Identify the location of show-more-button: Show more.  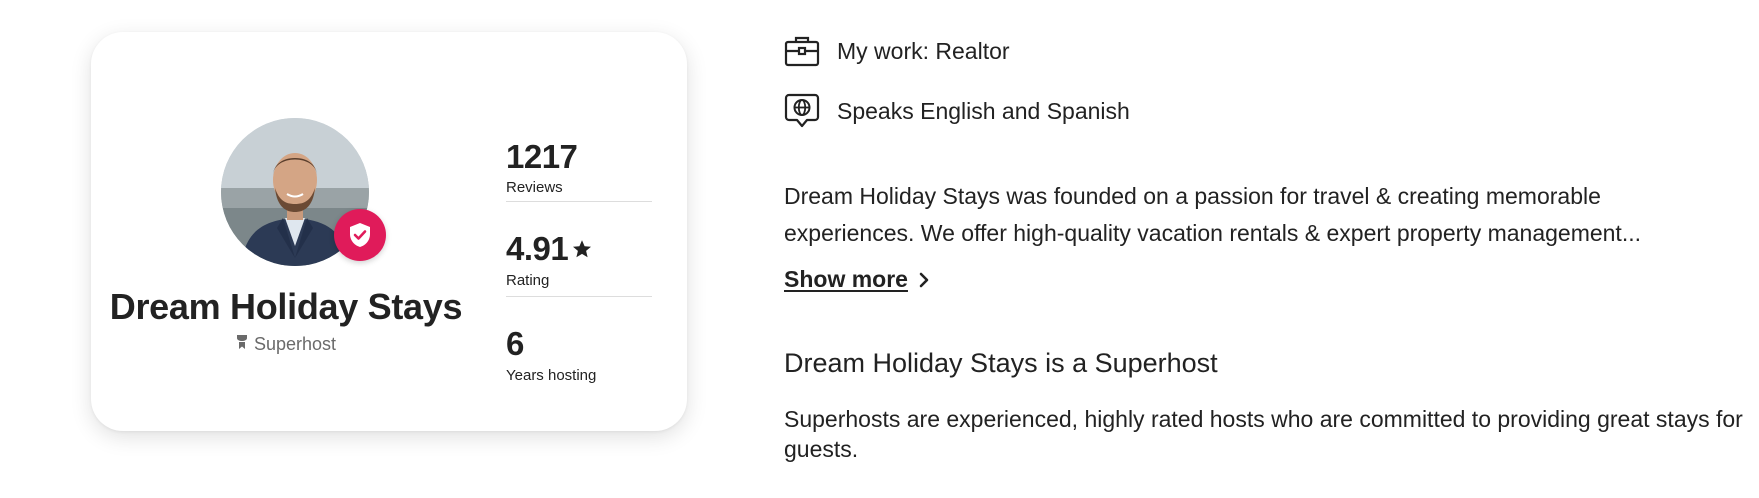
(857, 279).